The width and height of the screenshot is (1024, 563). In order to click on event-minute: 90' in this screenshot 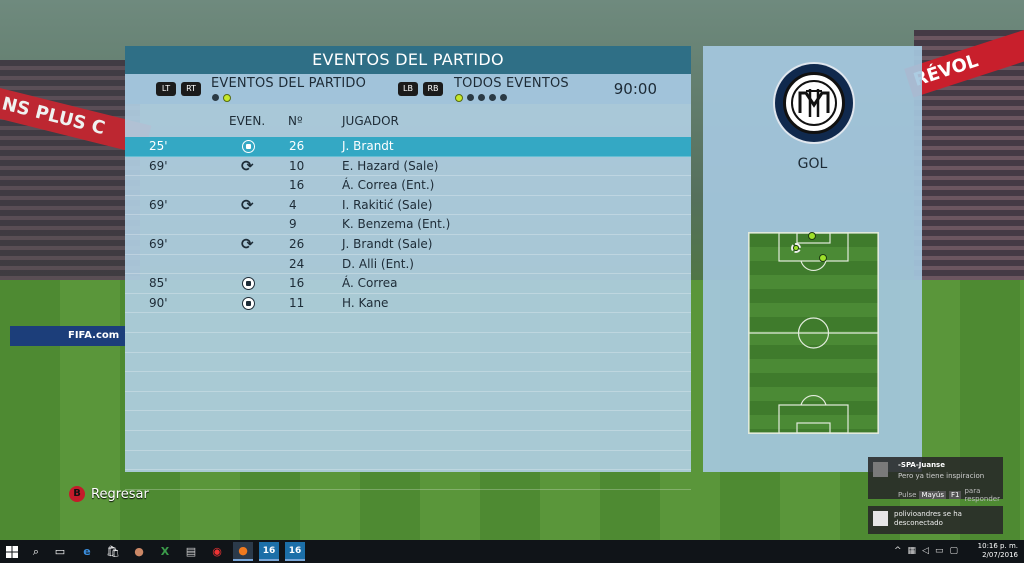, I will do `click(158, 302)`.